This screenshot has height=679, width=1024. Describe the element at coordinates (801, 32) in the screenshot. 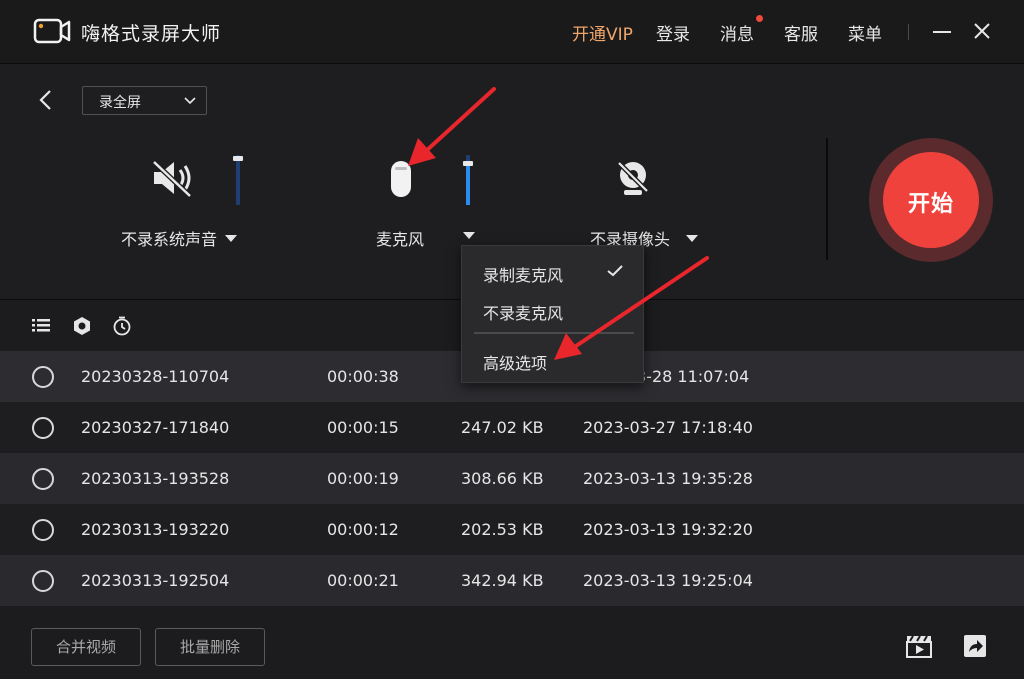

I see `service-link: 客服` at that location.